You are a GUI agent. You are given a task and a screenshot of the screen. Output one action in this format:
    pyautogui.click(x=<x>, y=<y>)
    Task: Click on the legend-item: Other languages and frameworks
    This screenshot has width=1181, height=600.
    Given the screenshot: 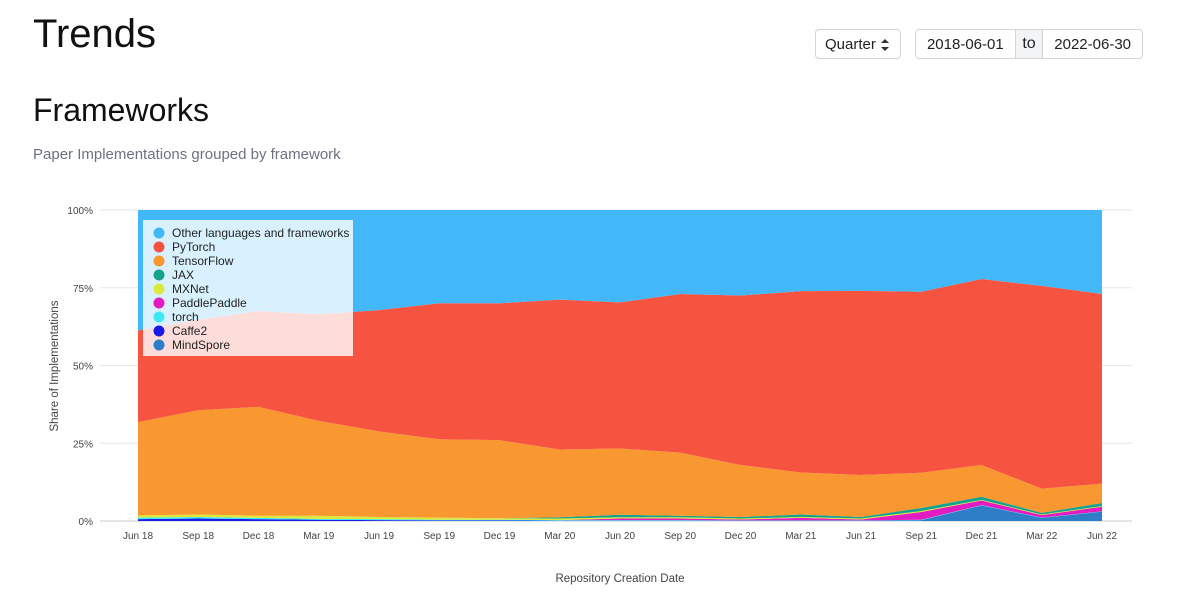 What is the action you would take?
    pyautogui.click(x=251, y=233)
    